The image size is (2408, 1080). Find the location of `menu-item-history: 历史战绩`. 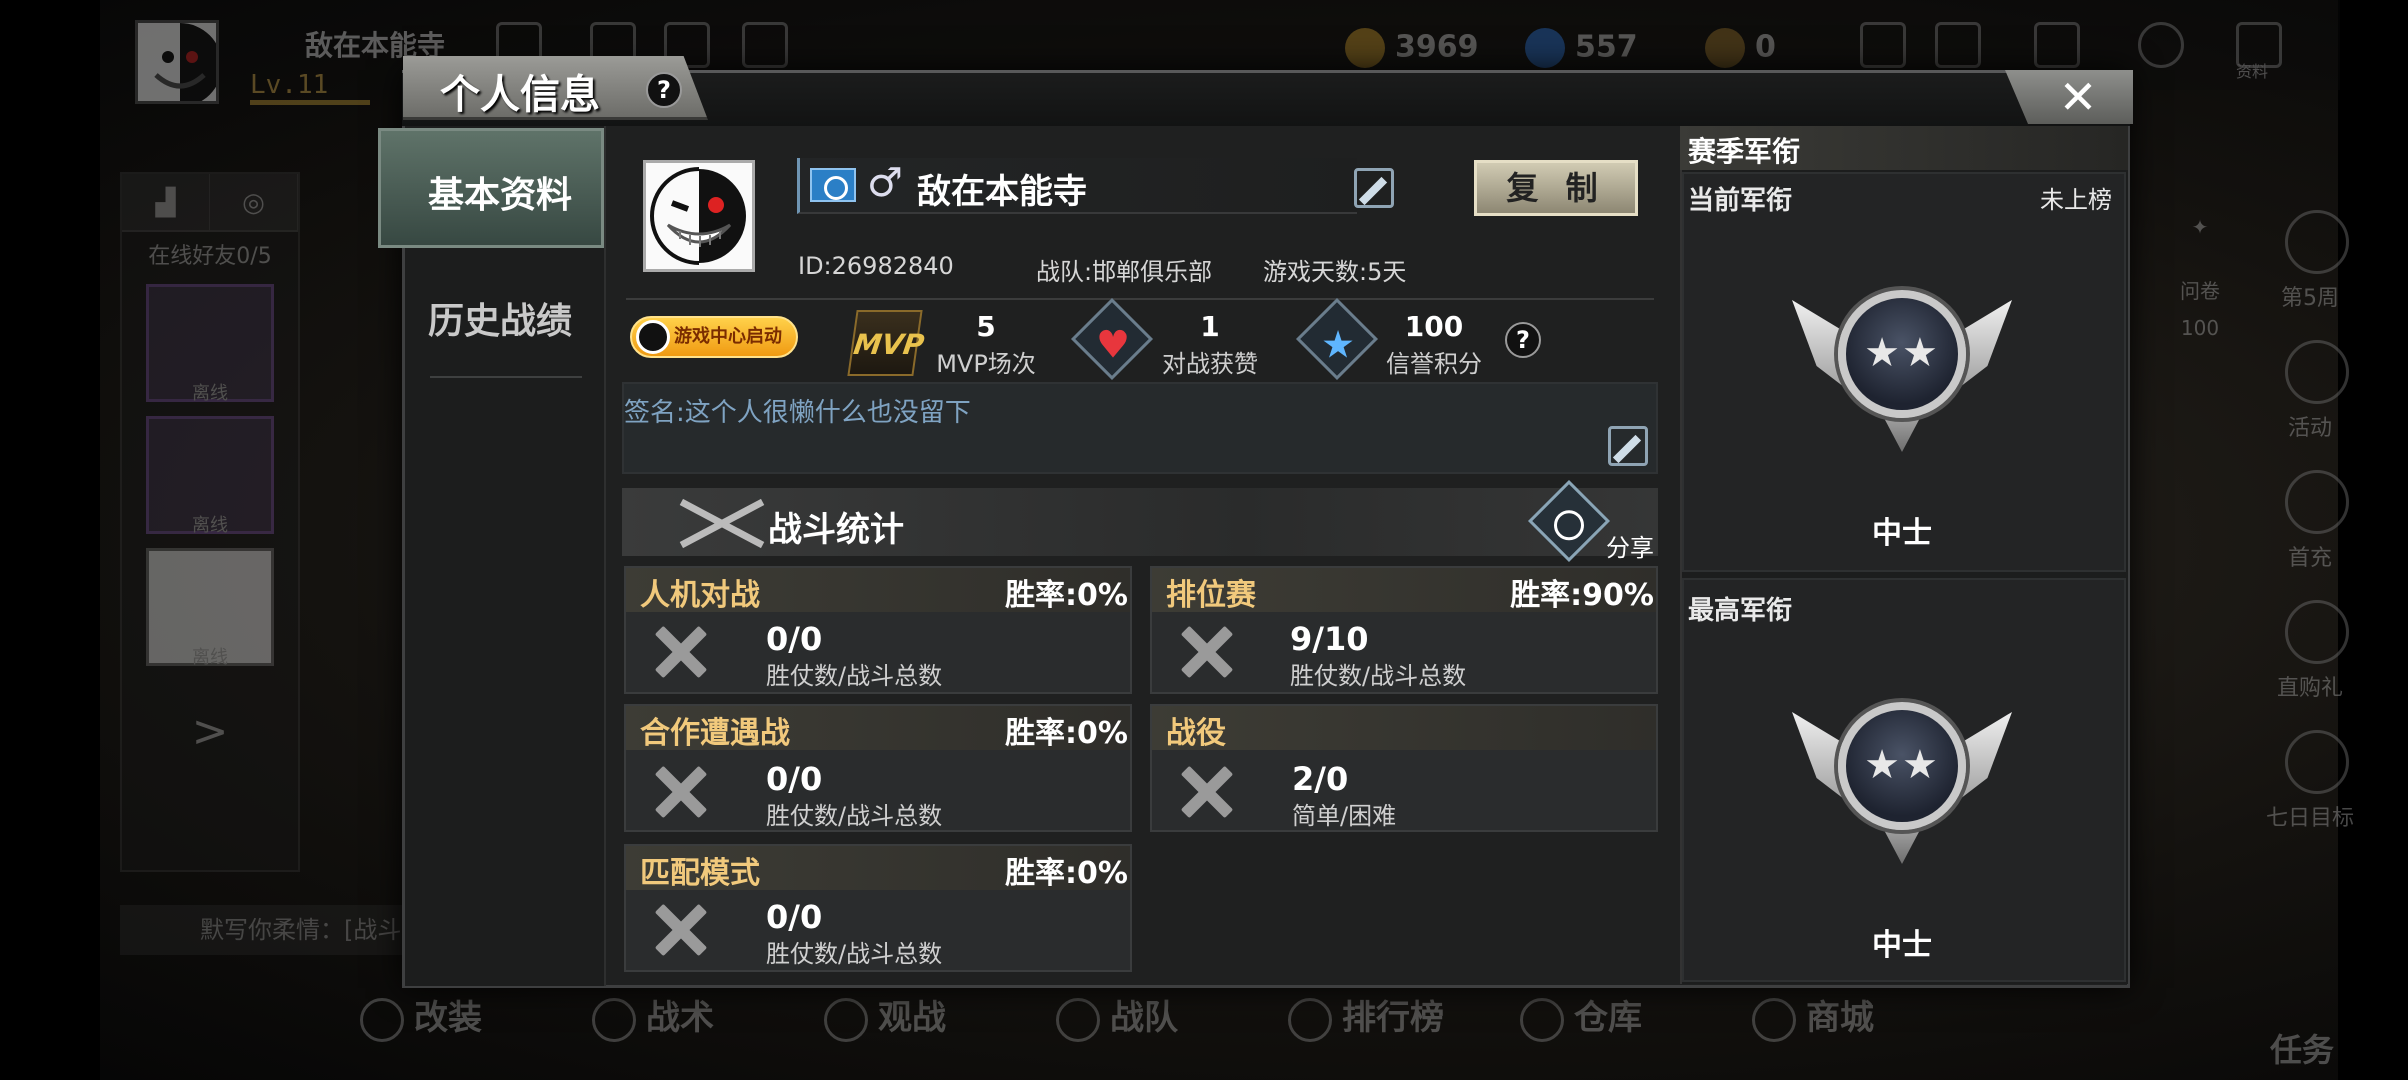

menu-item-history: 历史战绩 is located at coordinates (500, 318).